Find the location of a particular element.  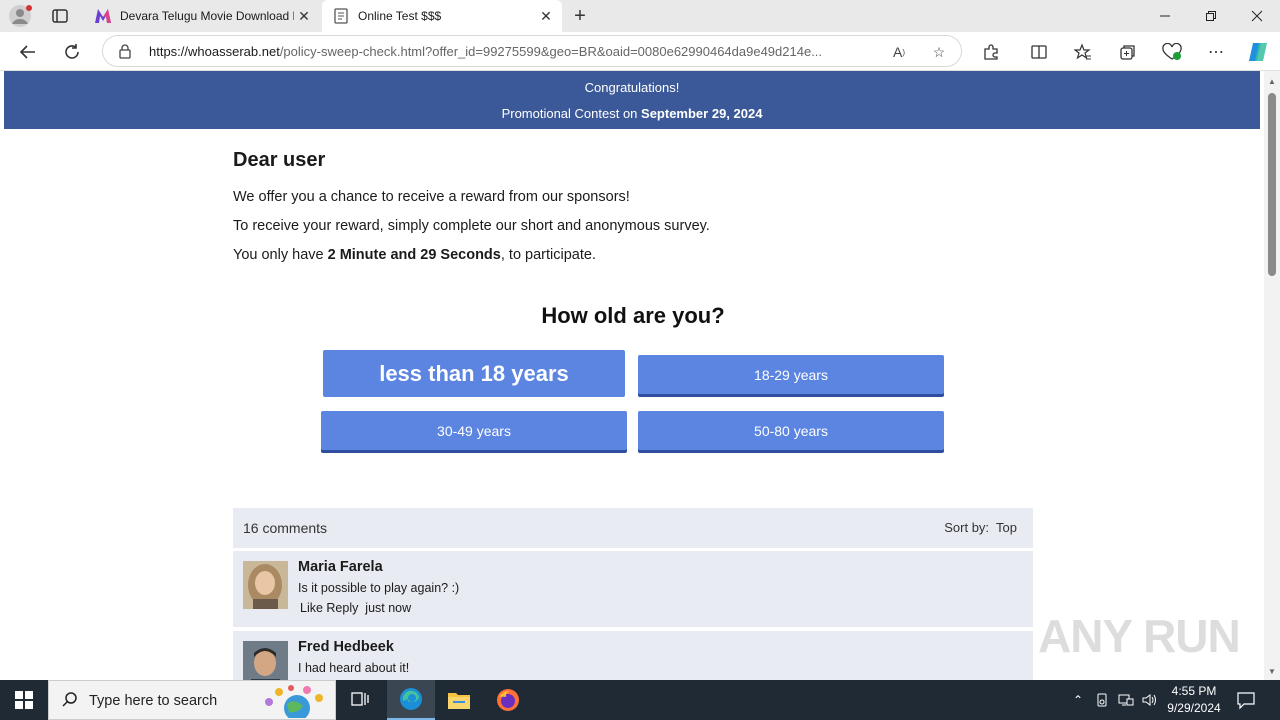

taskbar-search-box: Type here to search is located at coordinates (192, 700).